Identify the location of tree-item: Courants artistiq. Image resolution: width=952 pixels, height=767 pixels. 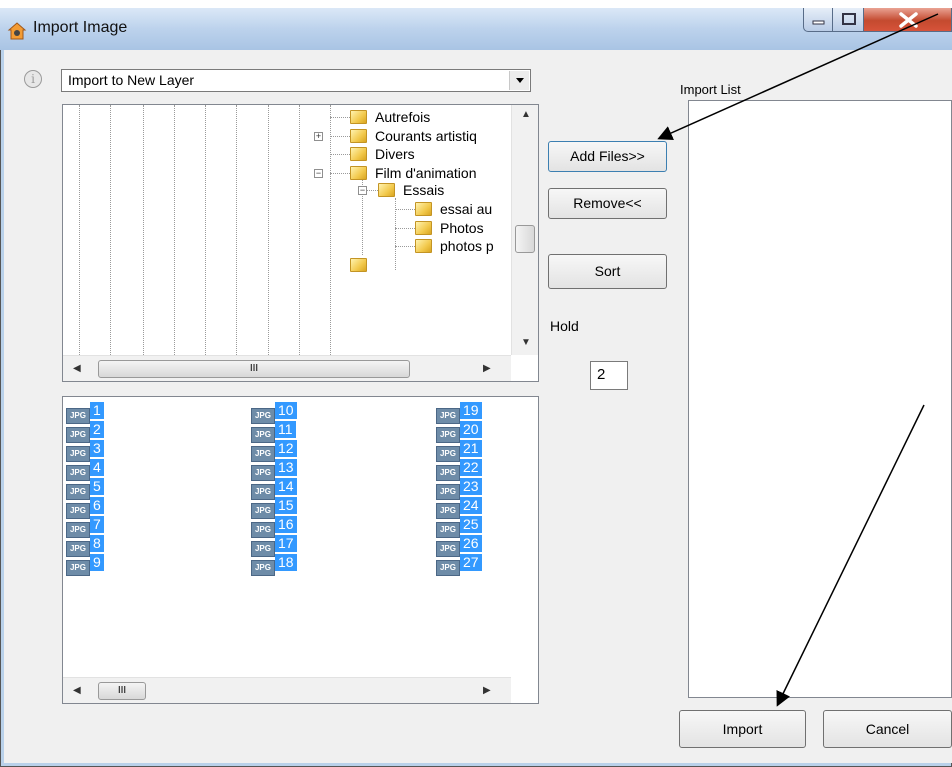
(413, 136).